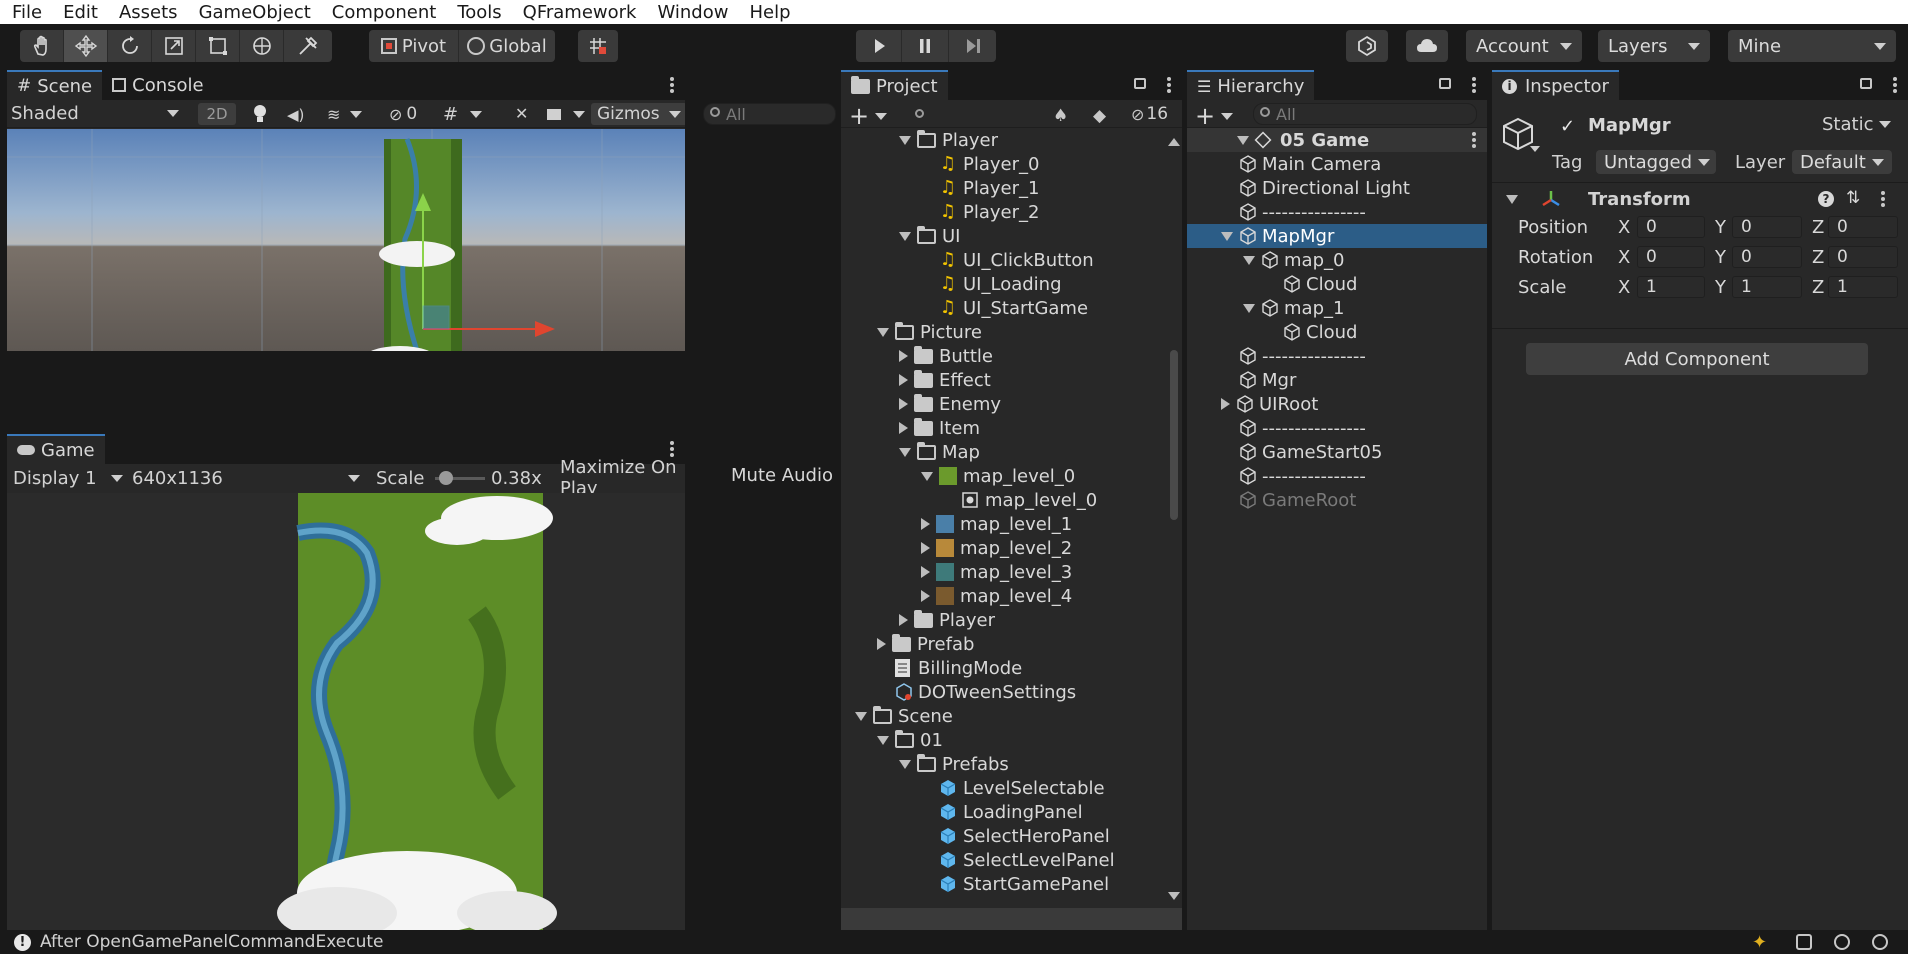 The width and height of the screenshot is (1908, 954). What do you see at coordinates (1214, 116) in the screenshot?
I see `create-object-dropdown: +` at bounding box center [1214, 116].